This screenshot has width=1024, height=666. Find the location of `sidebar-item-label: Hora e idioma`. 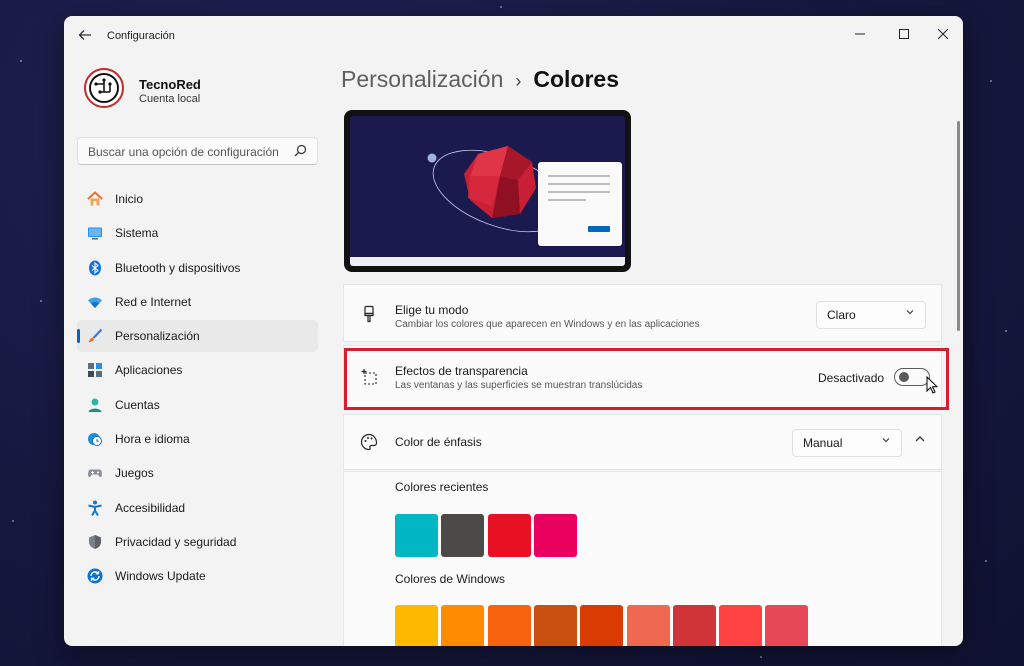

sidebar-item-label: Hora e idioma is located at coordinates (152, 439).